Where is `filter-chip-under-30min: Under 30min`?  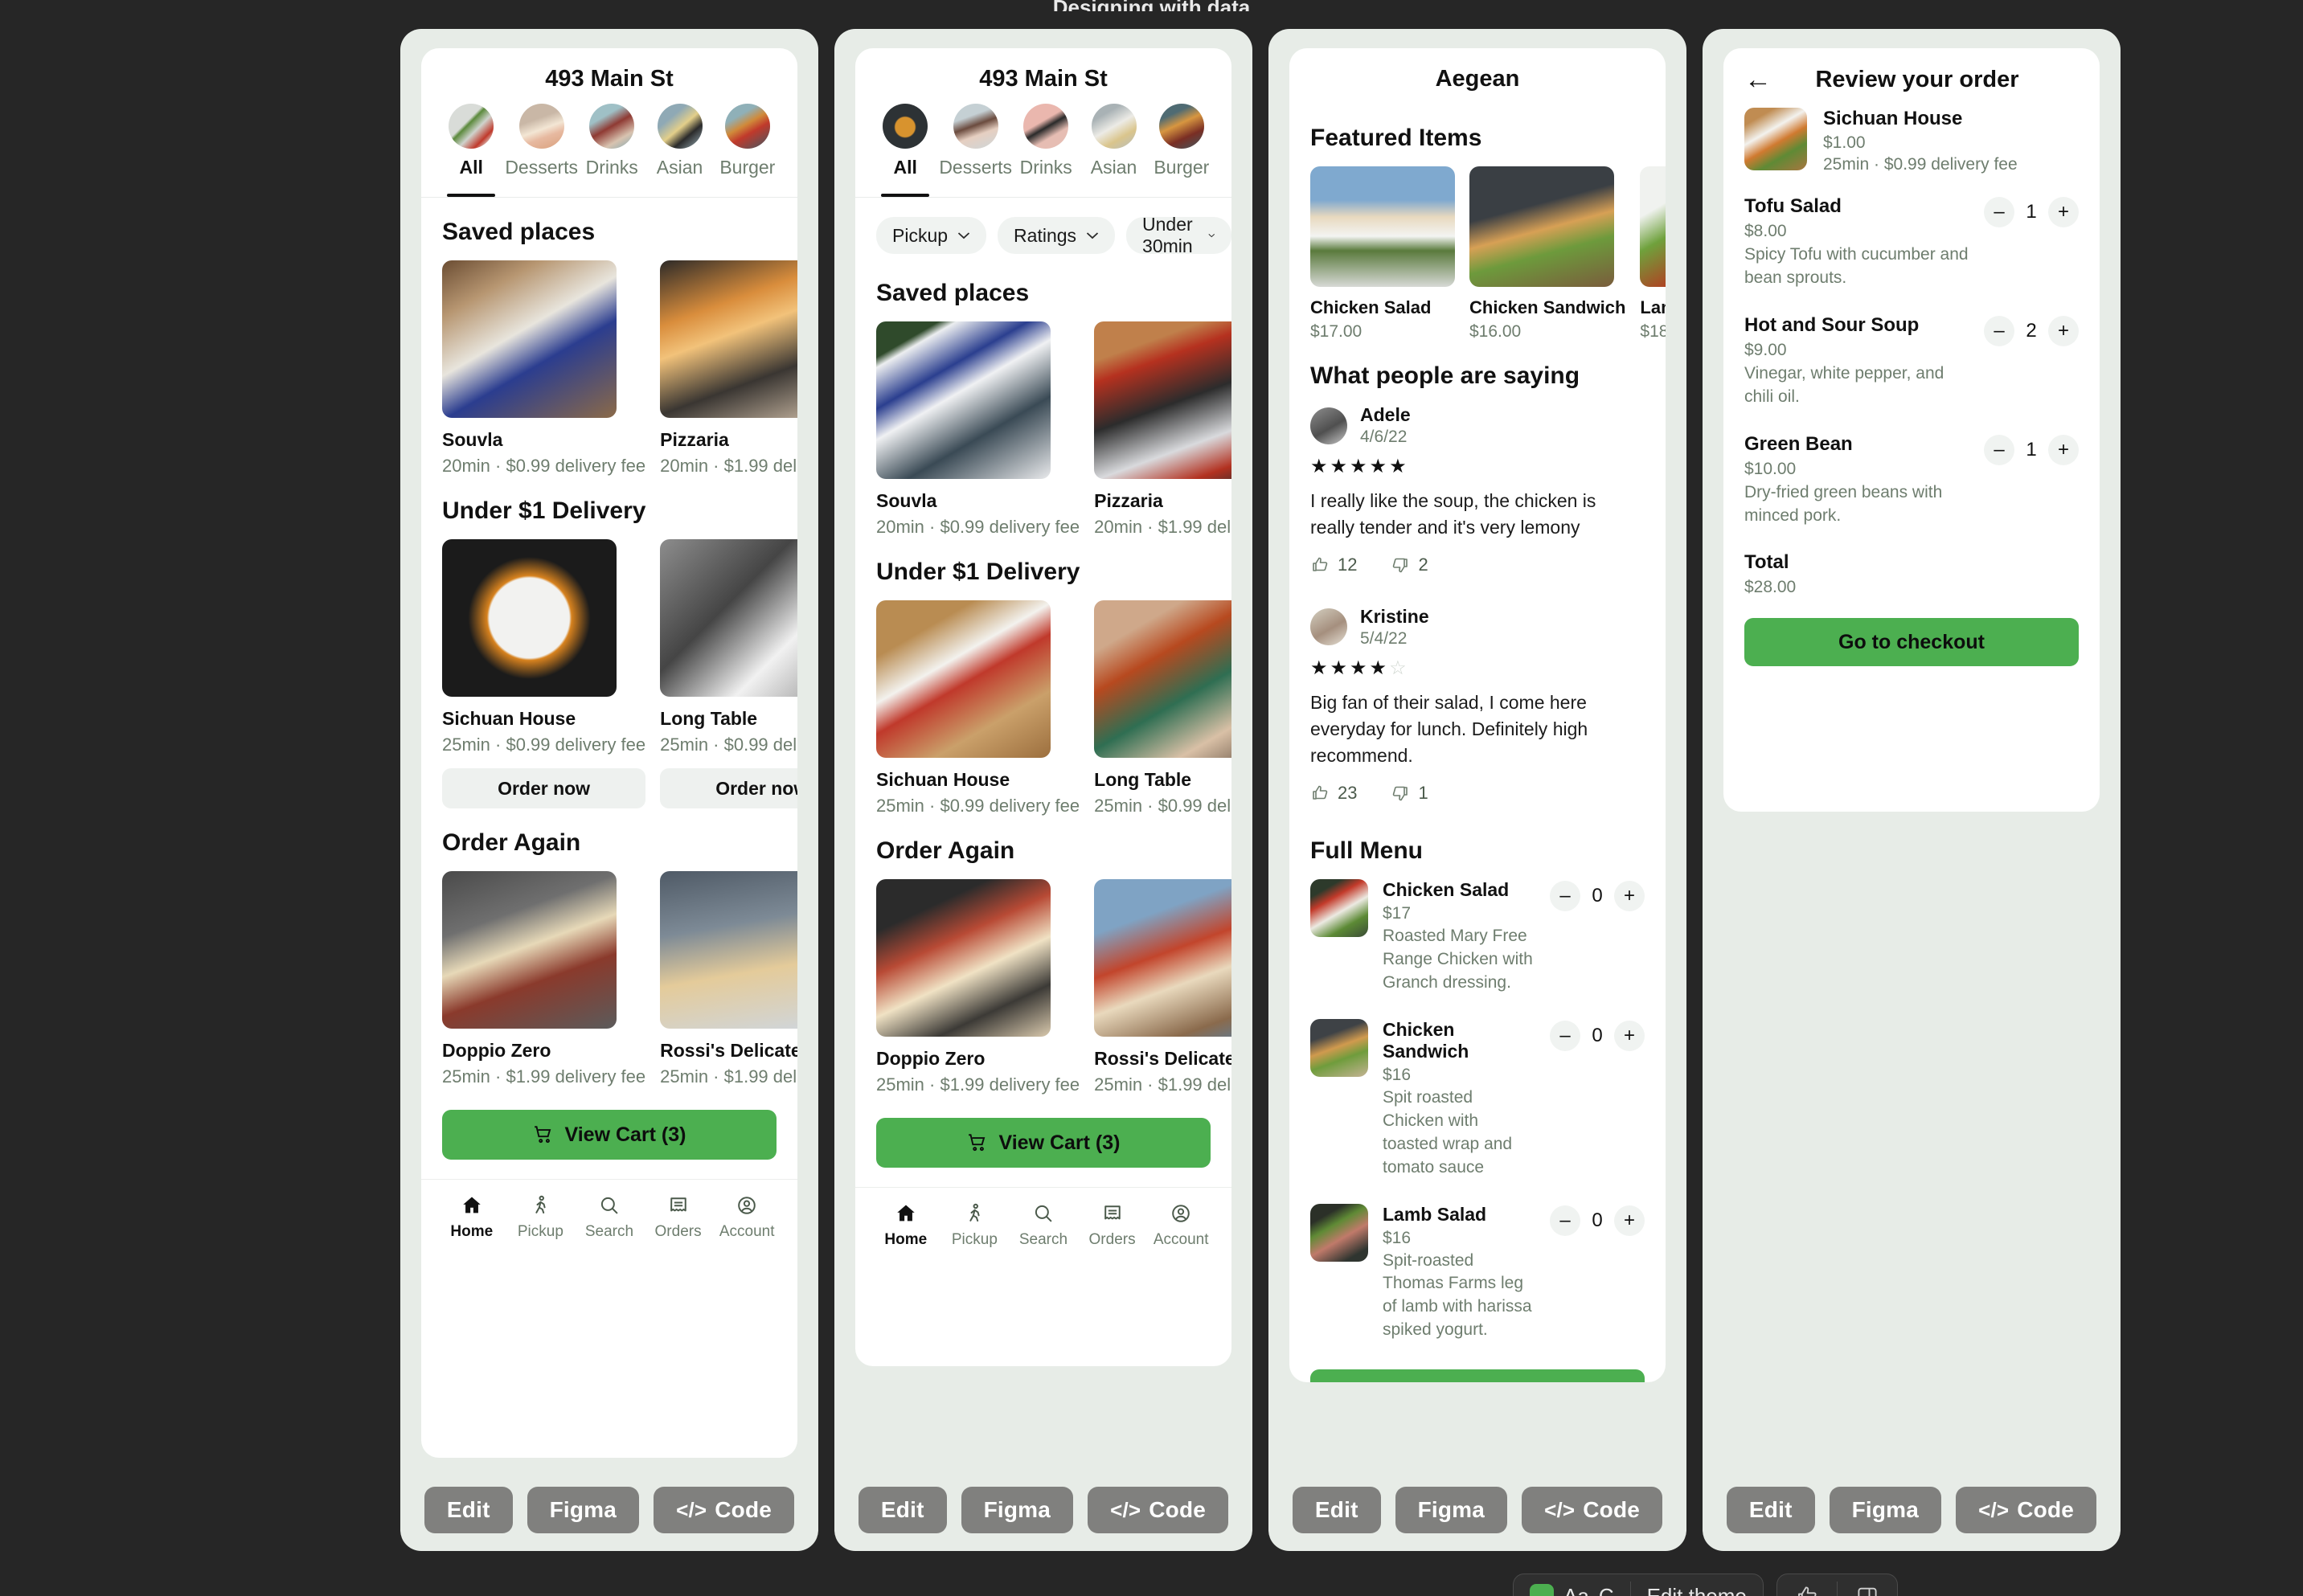
filter-chip-under-30min: Under 30min is located at coordinates (1178, 235).